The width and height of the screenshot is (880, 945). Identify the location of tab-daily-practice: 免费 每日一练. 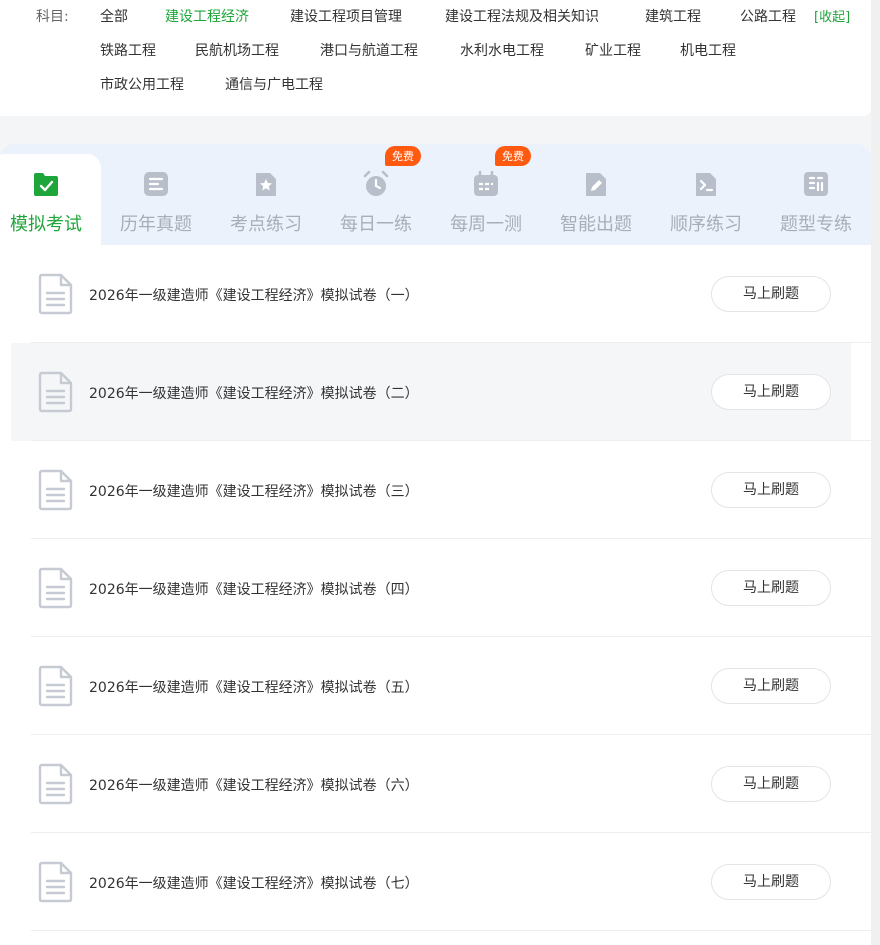
(376, 195).